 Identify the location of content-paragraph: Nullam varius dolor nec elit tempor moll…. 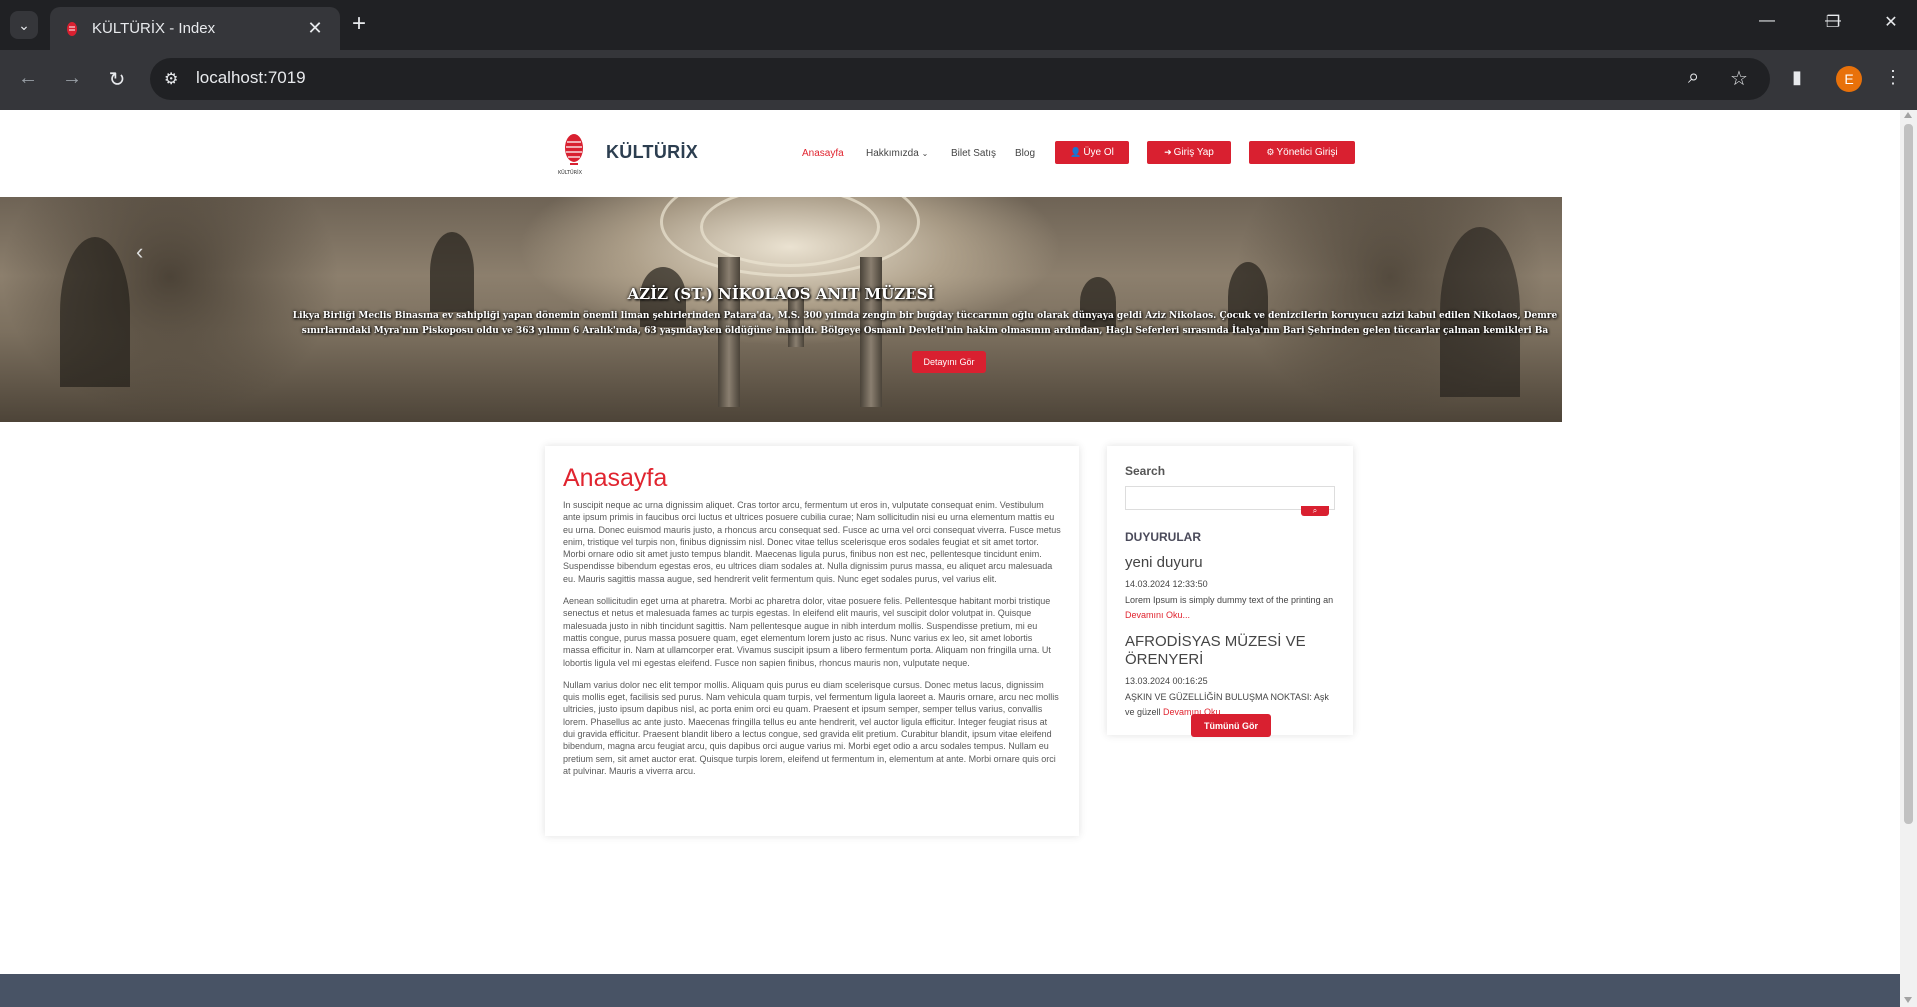
(811, 727).